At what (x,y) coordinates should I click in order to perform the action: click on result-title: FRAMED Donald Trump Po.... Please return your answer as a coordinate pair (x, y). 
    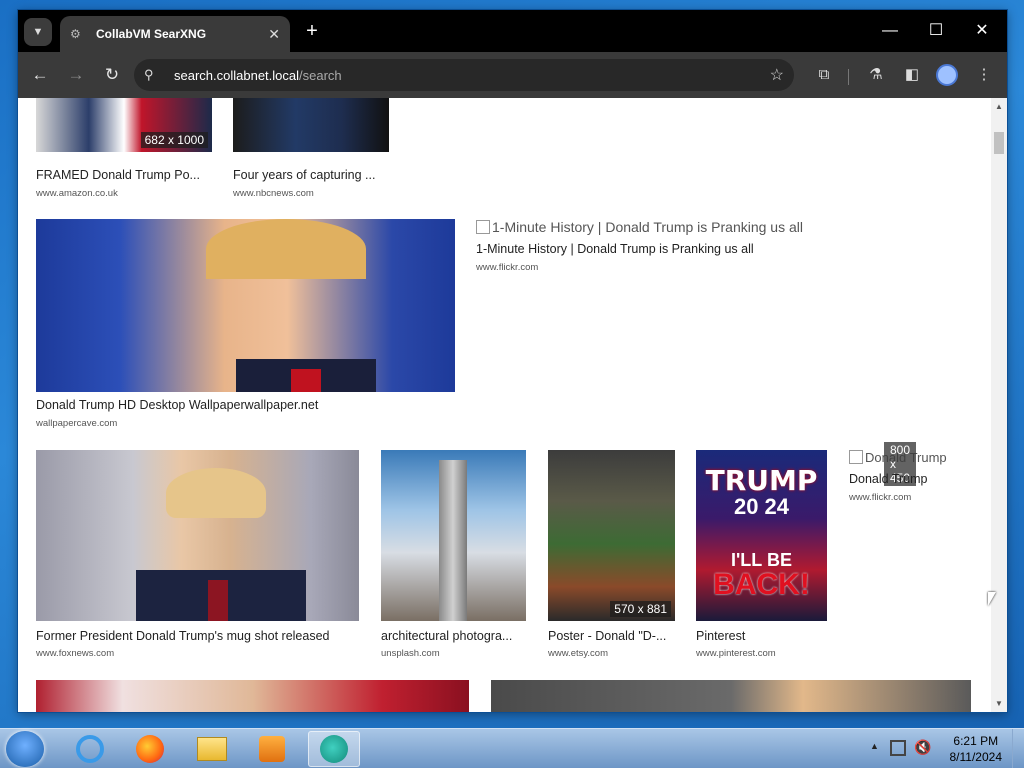
    Looking at the image, I should click on (125, 175).